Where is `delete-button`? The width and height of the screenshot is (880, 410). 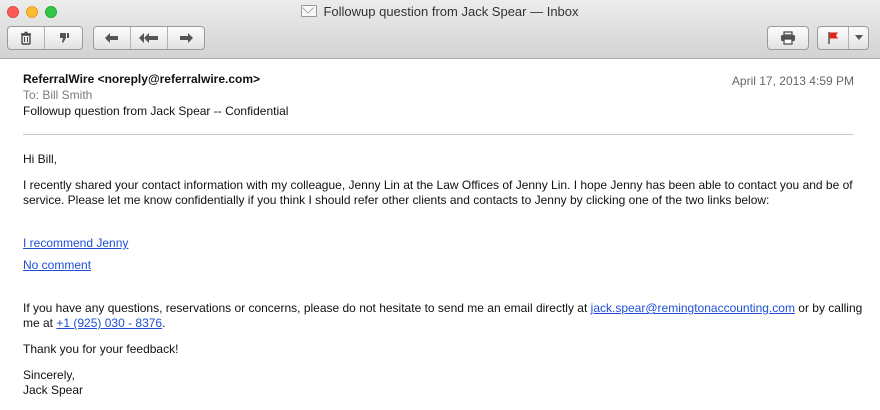 delete-button is located at coordinates (26, 38).